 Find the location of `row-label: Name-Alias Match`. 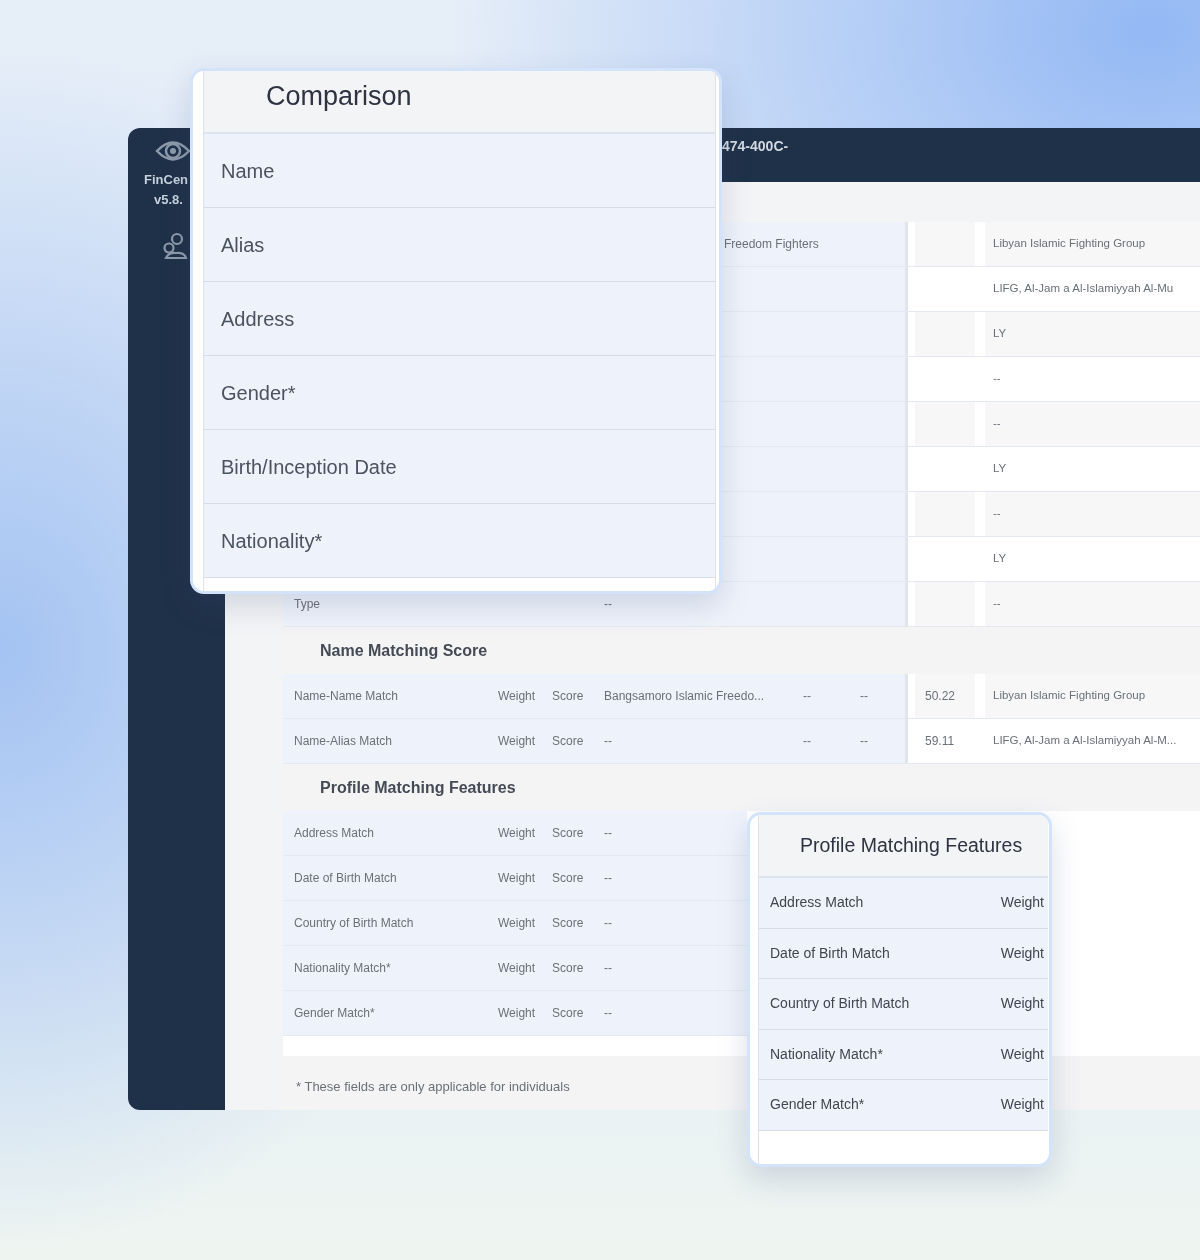

row-label: Name-Alias Match is located at coordinates (344, 741).